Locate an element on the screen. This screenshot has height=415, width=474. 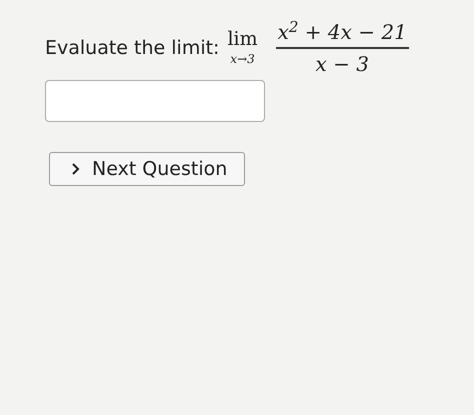
question-text: Evaluate the limit: is located at coordinates (132, 48).